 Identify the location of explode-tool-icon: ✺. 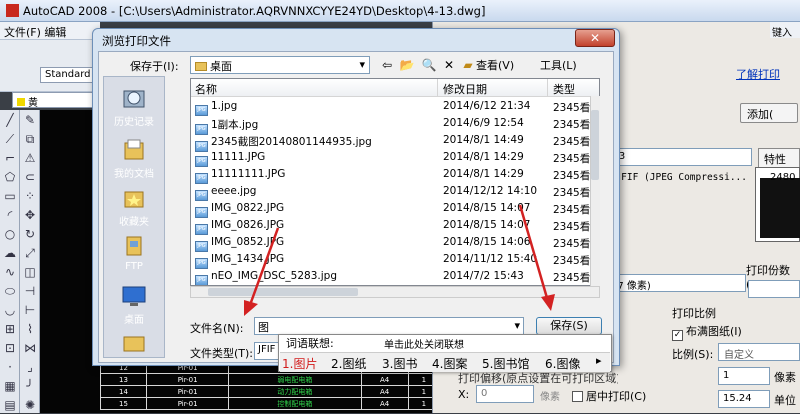
(30, 405).